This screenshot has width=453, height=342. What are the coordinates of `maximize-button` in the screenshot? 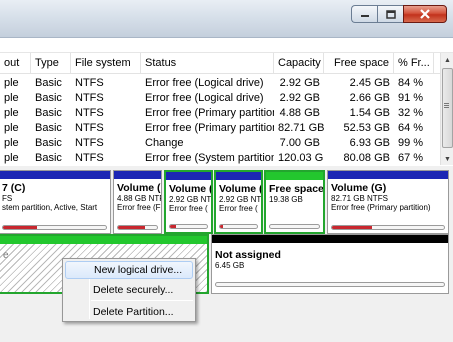 It's located at (390, 14).